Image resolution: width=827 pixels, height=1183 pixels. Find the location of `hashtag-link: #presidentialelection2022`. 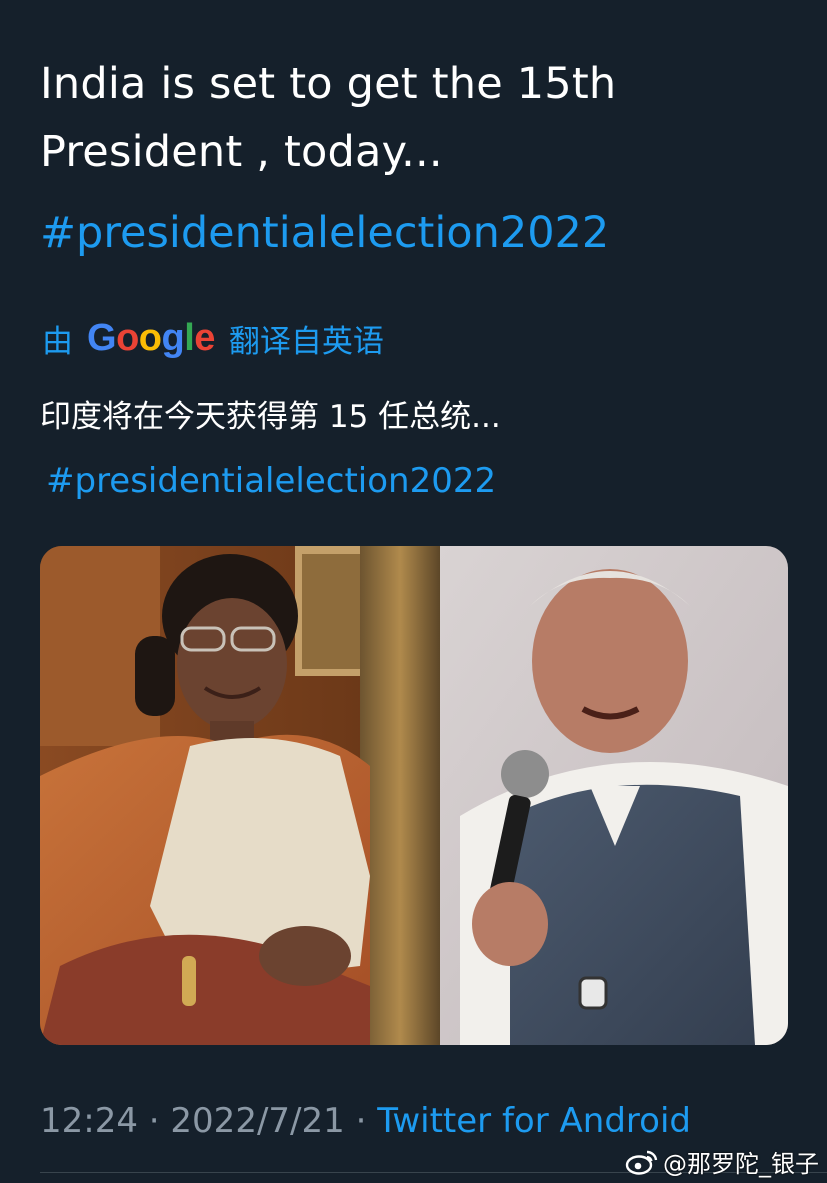

hashtag-link: #presidentialelection2022 is located at coordinates (324, 233).